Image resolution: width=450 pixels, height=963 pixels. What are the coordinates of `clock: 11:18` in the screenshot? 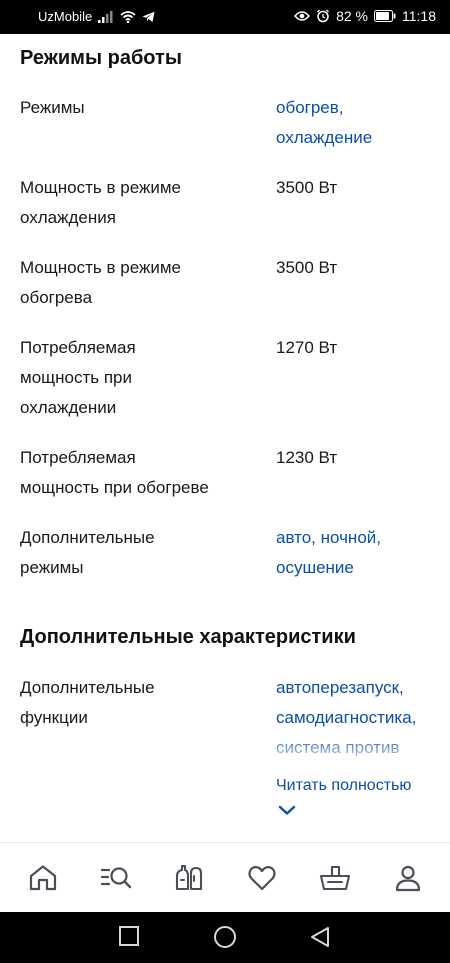 It's located at (419, 16).